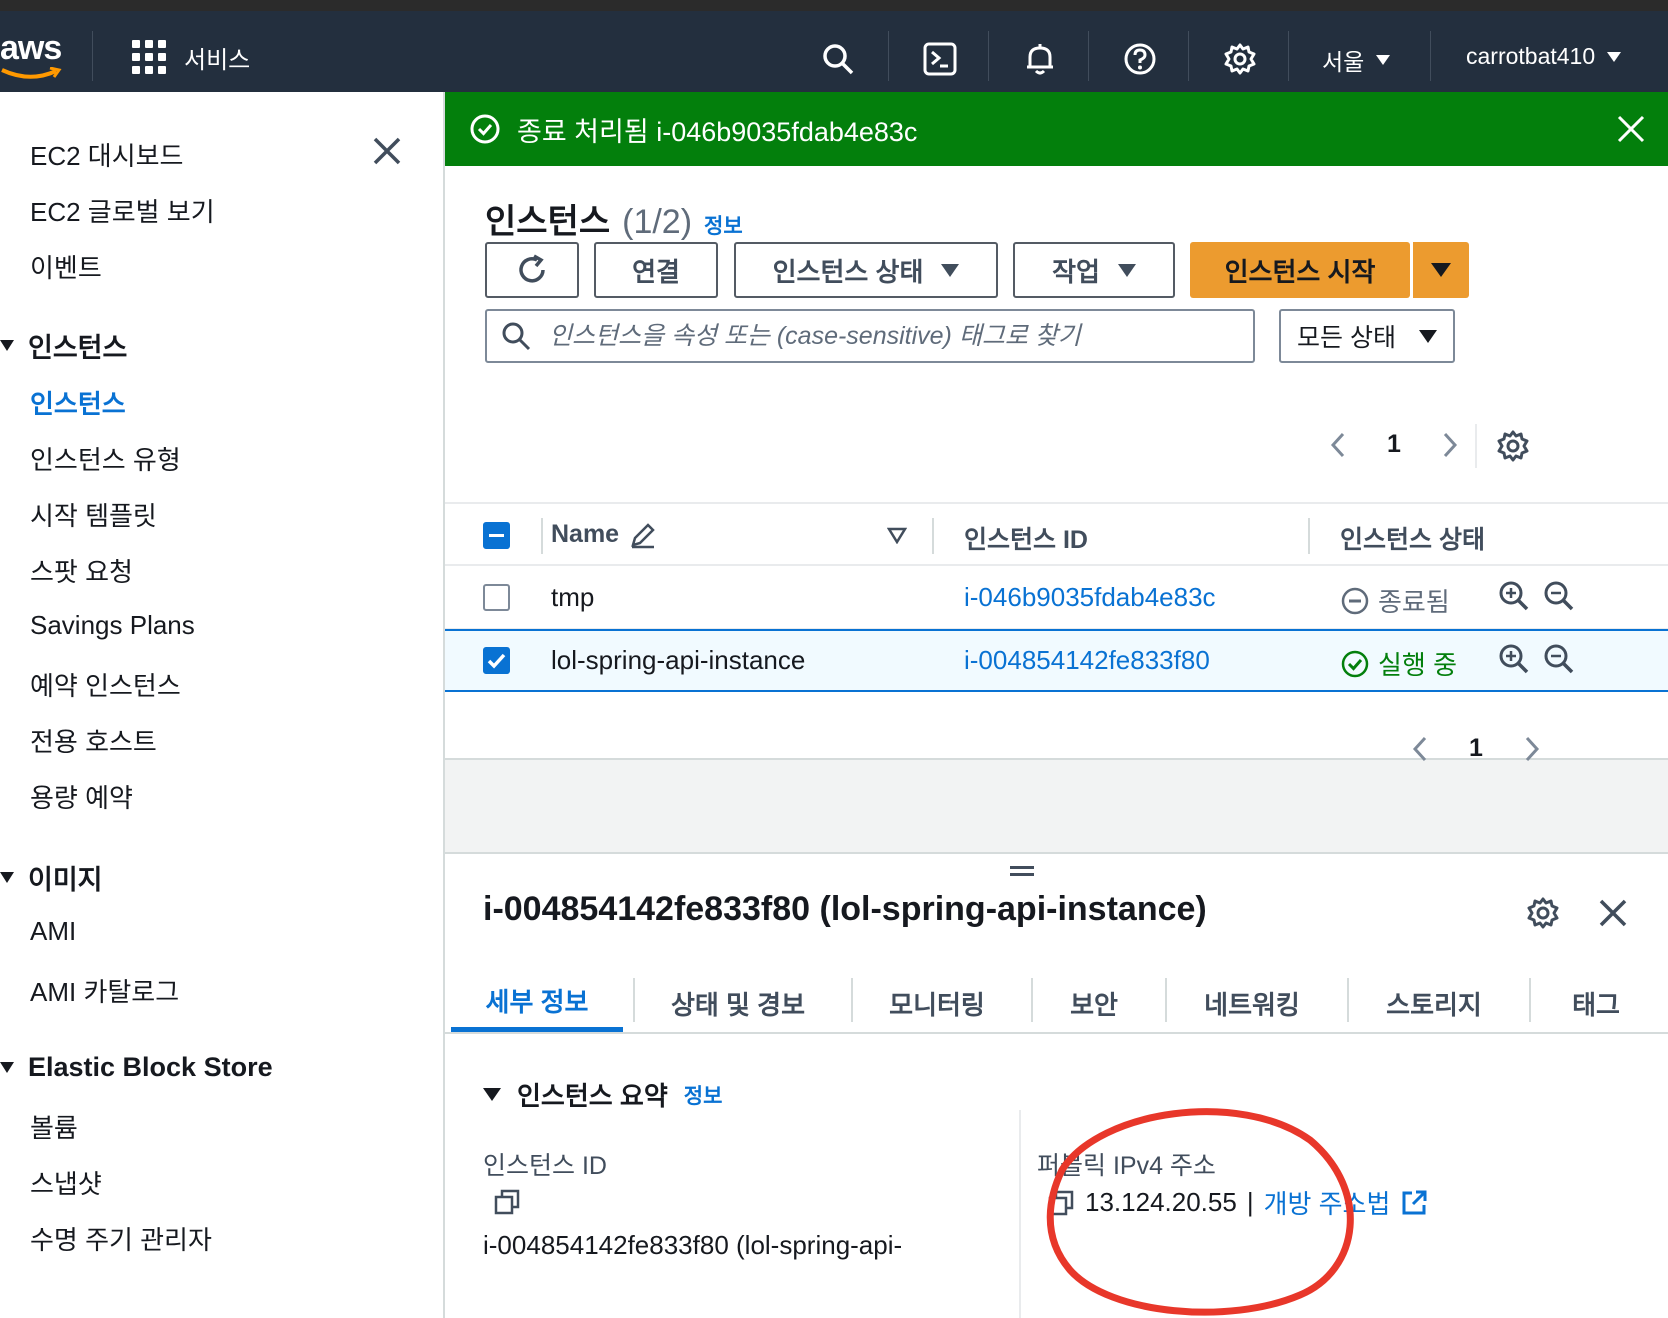 Image resolution: width=1668 pixels, height=1318 pixels. What do you see at coordinates (66, 1182) in the screenshot?
I see `sidebar-item-snapshots: 스냅샷` at bounding box center [66, 1182].